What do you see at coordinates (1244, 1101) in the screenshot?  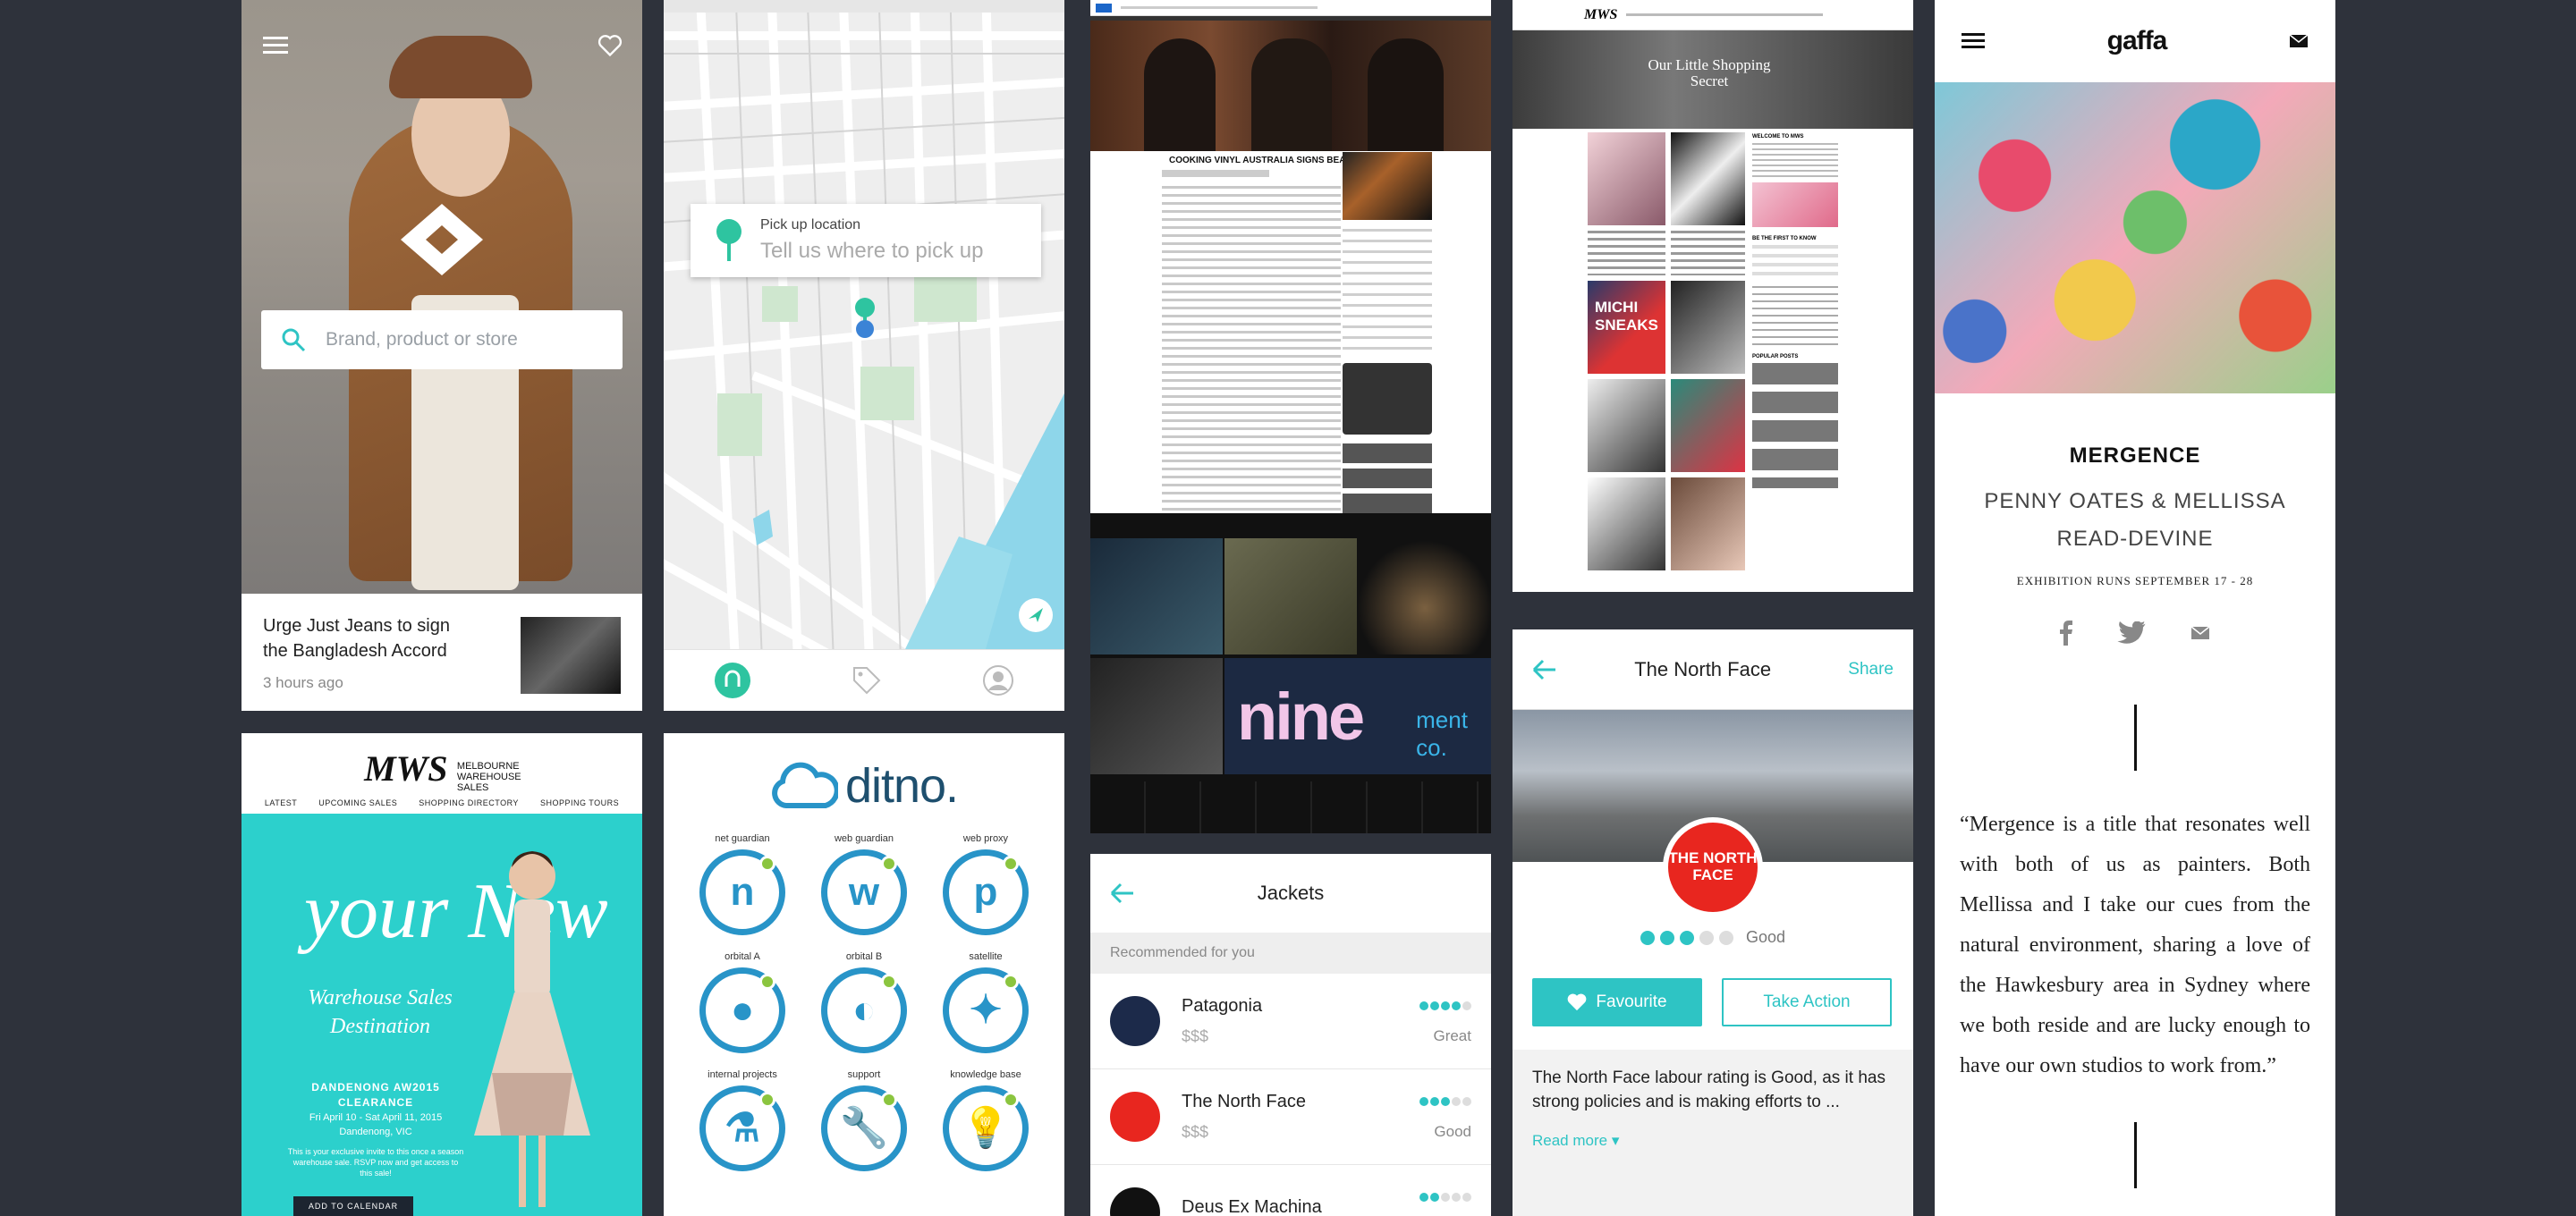 I see `brand-name: The North Face` at bounding box center [1244, 1101].